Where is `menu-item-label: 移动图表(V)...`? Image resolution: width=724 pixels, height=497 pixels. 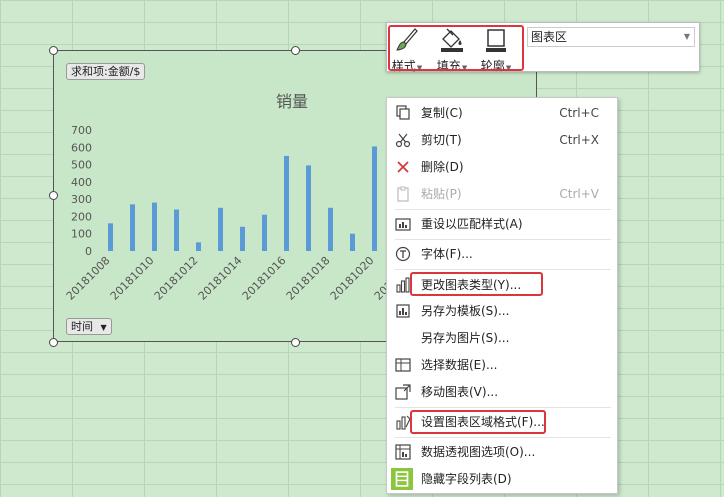
menu-item-label: 移动图表(V)... is located at coordinates (460, 392).